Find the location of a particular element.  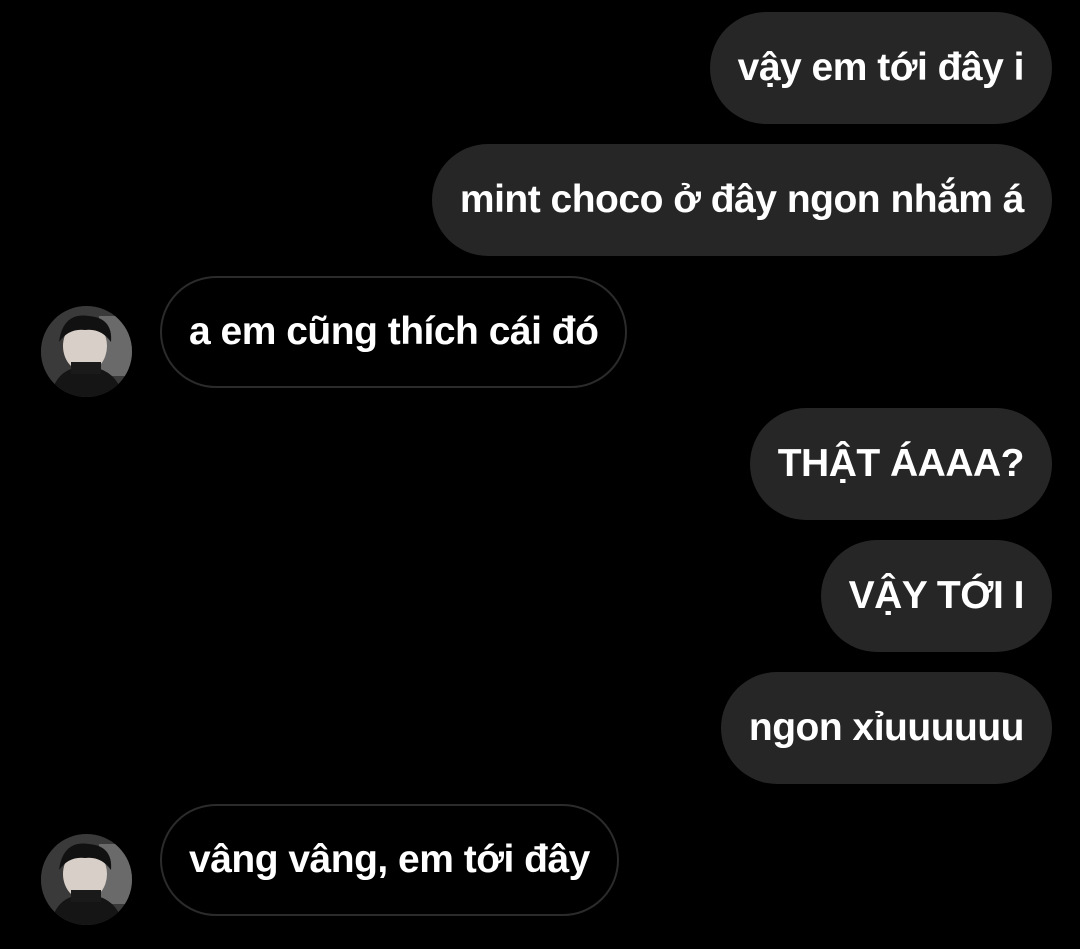

message-bubble-sent: mint choco ở đây ngon nhắm á is located at coordinates (741, 200).